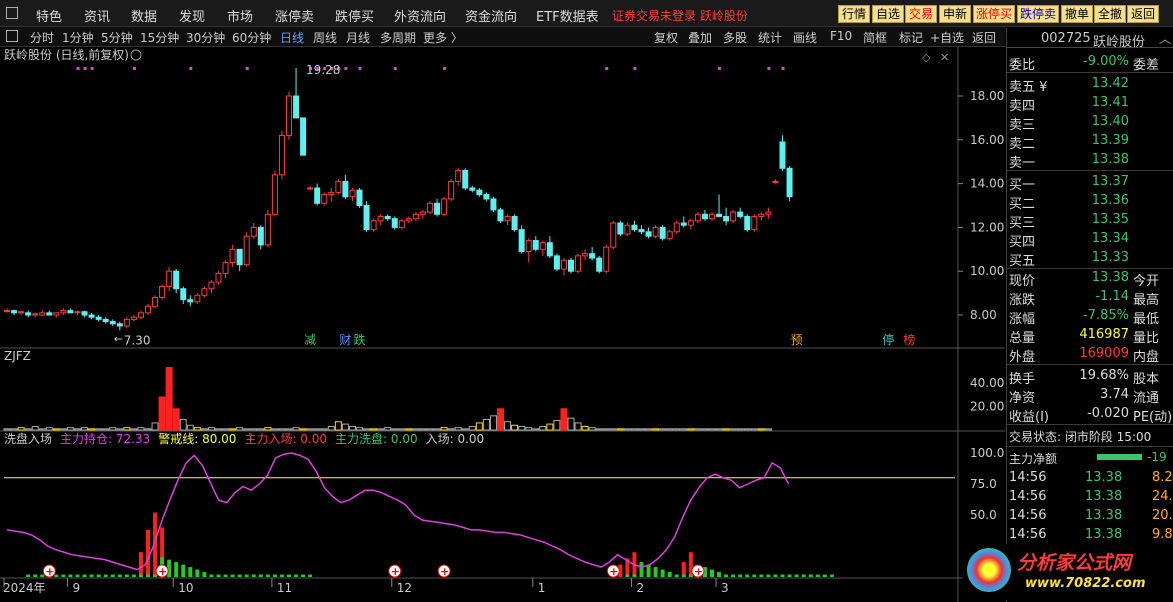 Image resolution: width=1173 pixels, height=602 pixels. Describe the element at coordinates (947, 37) in the screenshot. I see `tool-button-8: +自选` at that location.